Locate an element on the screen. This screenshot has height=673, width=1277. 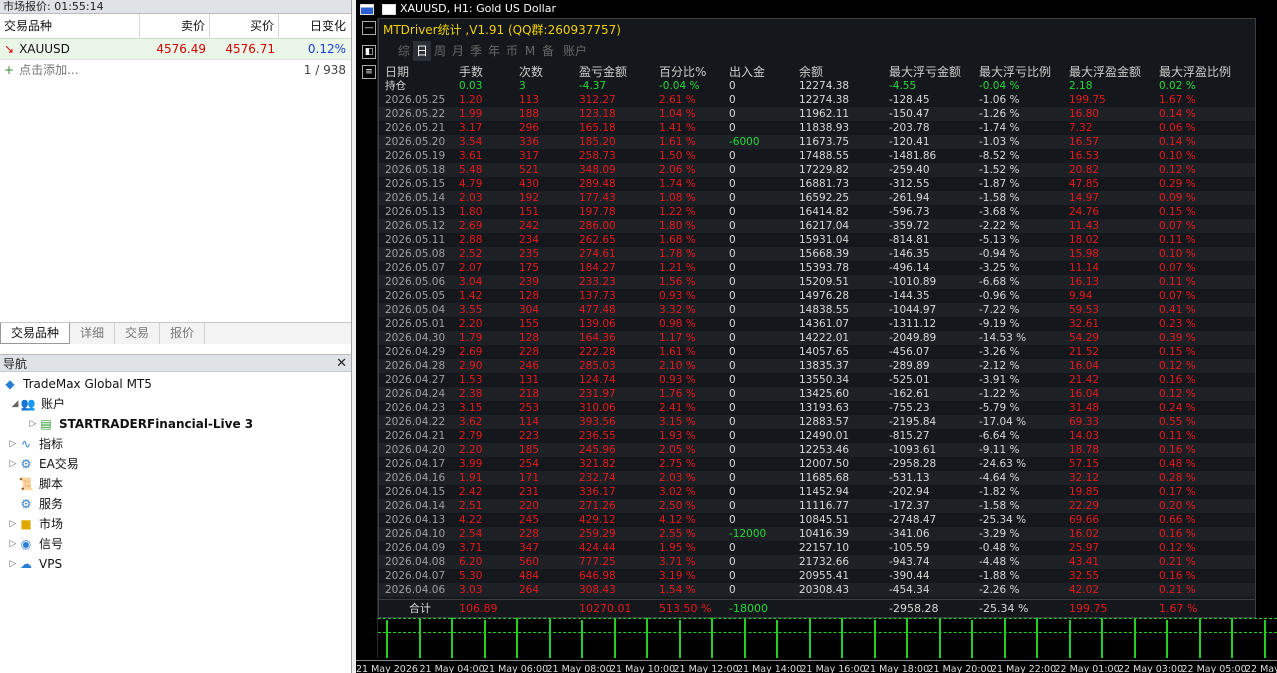
symbol-row-xauusd: ↘ XAUUSD 4576.49 4576.71 0.12% is located at coordinates (175, 49).